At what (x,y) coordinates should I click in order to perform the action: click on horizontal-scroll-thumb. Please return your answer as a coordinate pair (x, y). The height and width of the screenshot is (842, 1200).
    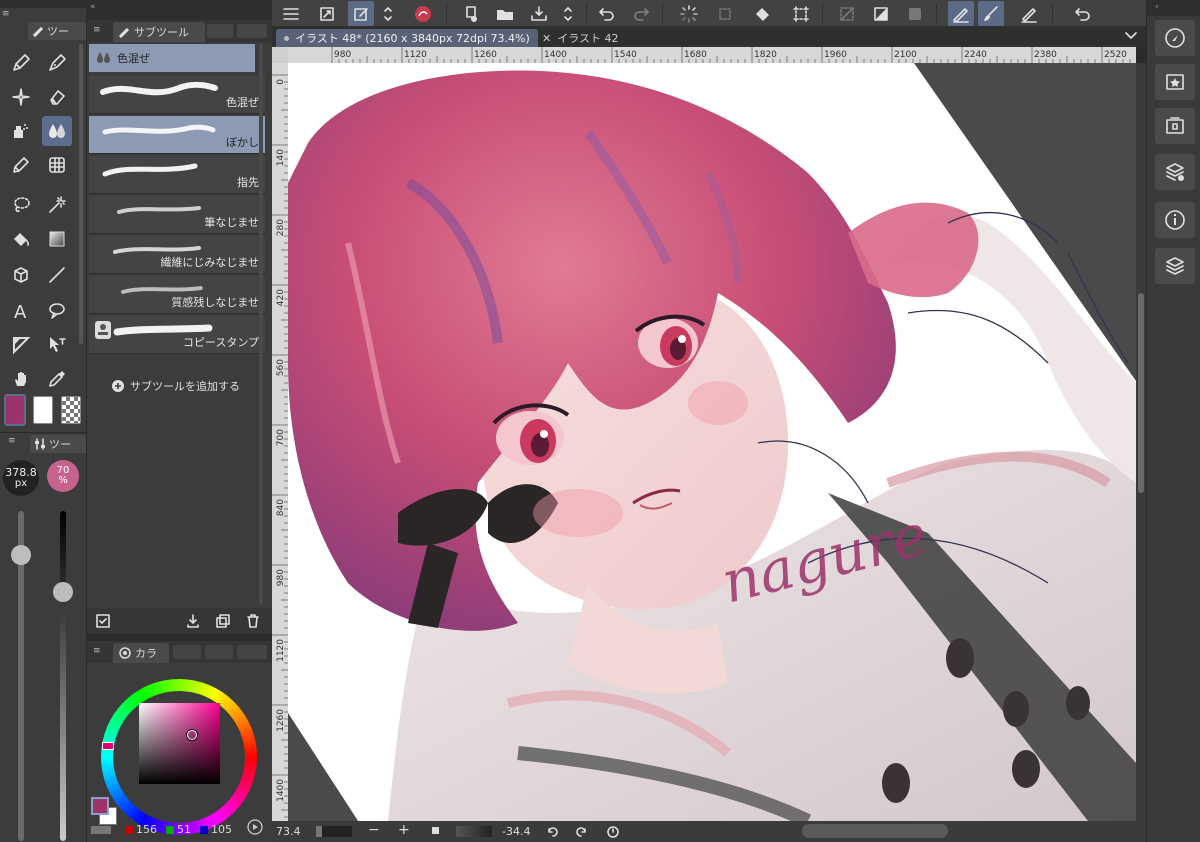
    Looking at the image, I should click on (875, 831).